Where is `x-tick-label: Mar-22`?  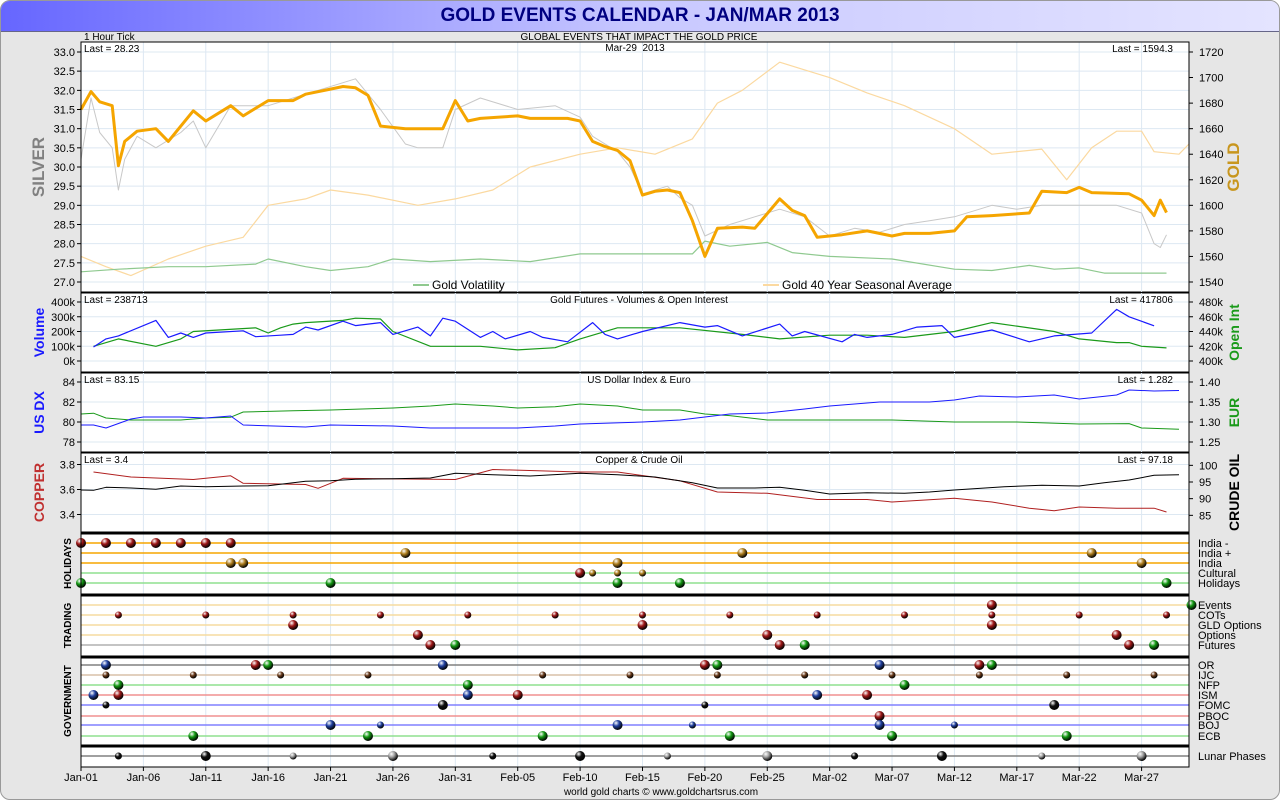
x-tick-label: Mar-22 is located at coordinates (1079, 778).